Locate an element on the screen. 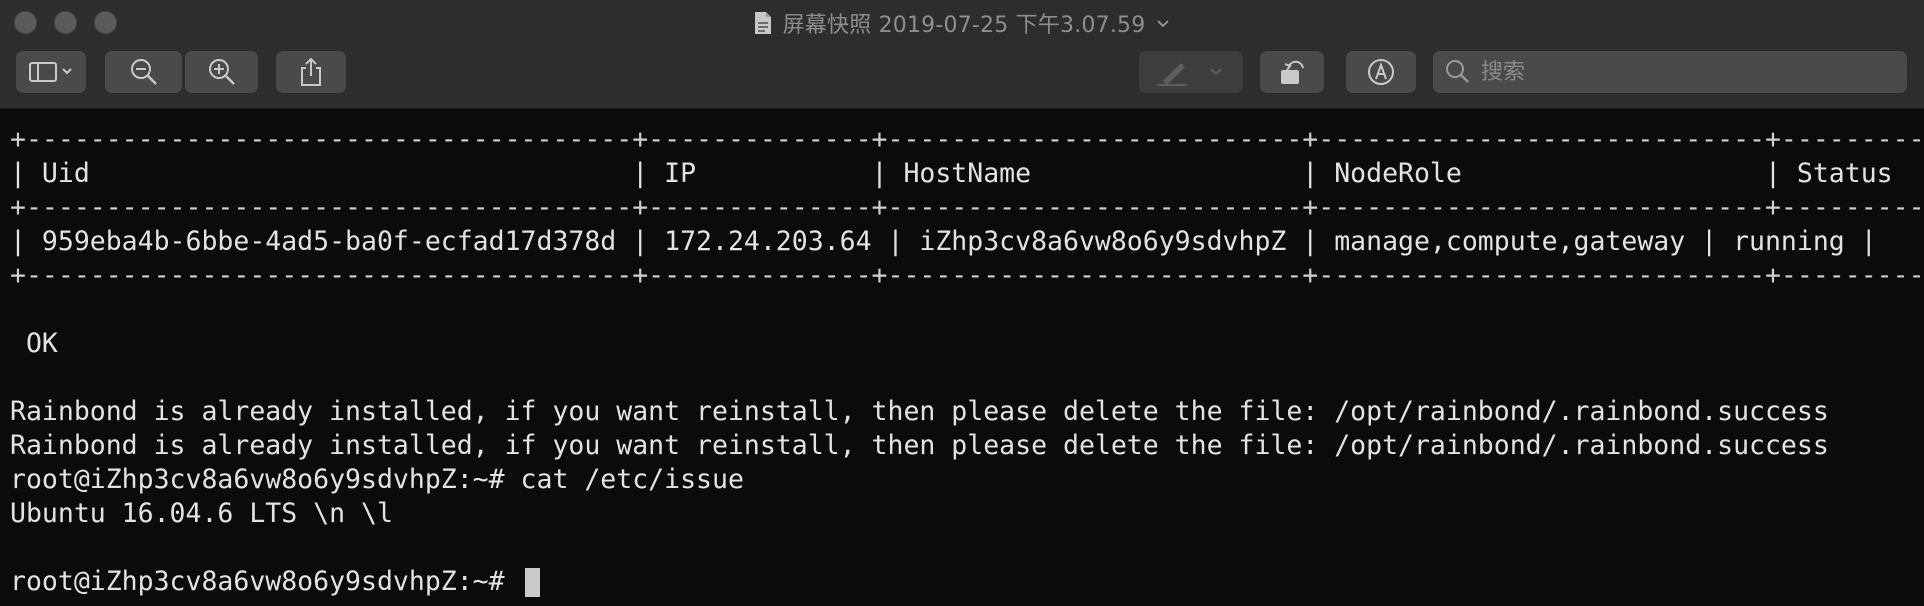 The image size is (1924, 606). pen-icon is located at coordinates (1189, 74).